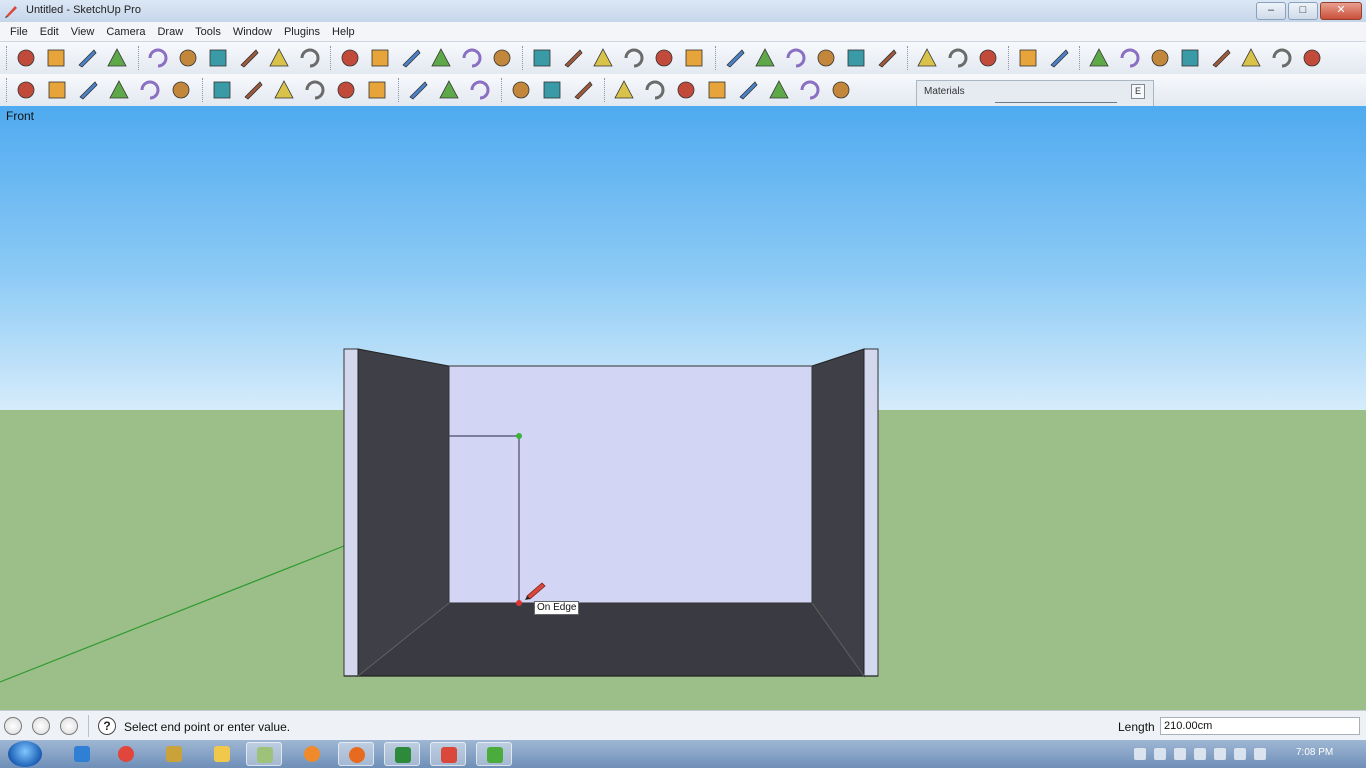  What do you see at coordinates (552, 90) in the screenshot?
I see `share-model-icon` at bounding box center [552, 90].